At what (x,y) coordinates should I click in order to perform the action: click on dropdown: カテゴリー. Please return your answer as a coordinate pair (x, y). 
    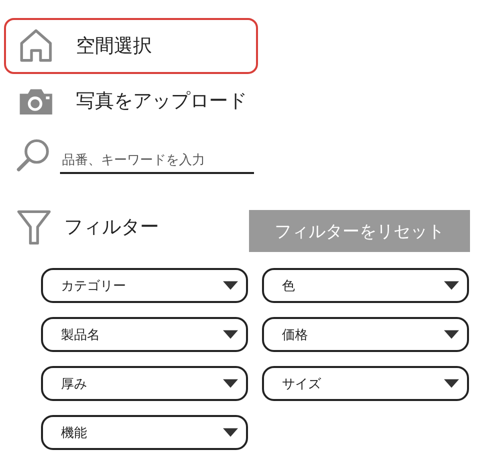
    Looking at the image, I should click on (144, 285).